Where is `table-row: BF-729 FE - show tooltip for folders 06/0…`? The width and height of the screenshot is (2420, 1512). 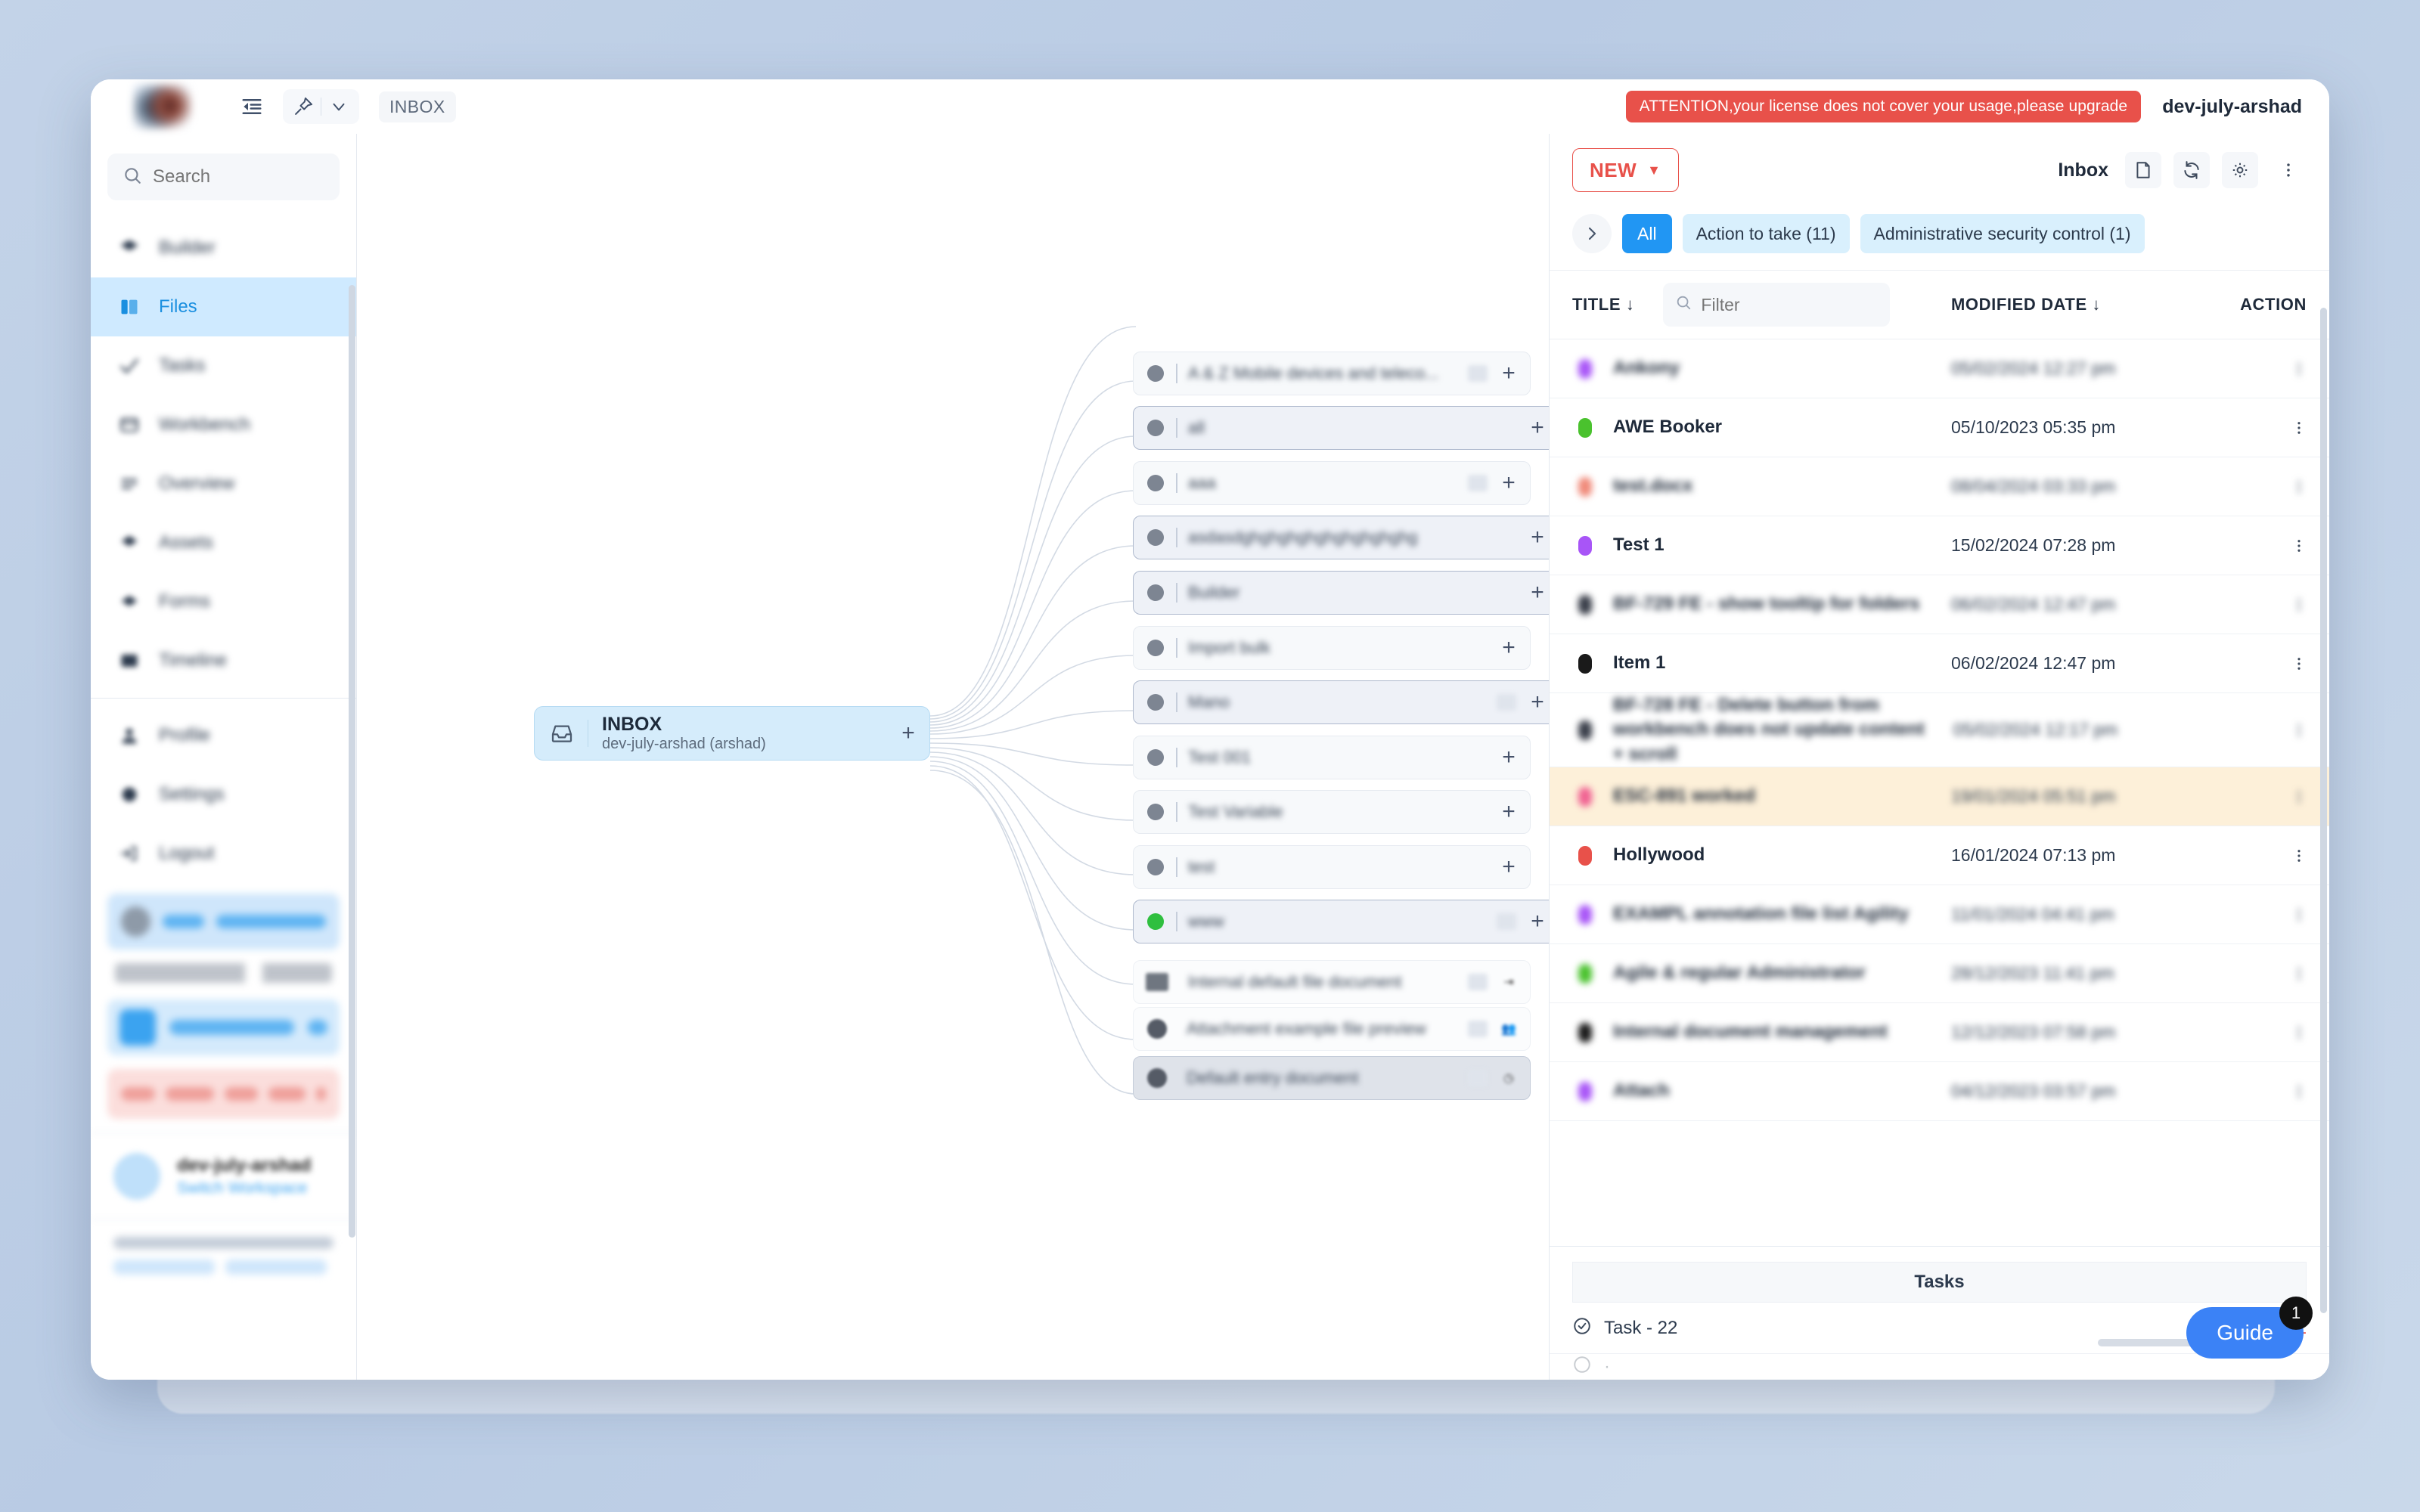 table-row: BF-729 FE - show tooltip for folders 06/0… is located at coordinates (1939, 604).